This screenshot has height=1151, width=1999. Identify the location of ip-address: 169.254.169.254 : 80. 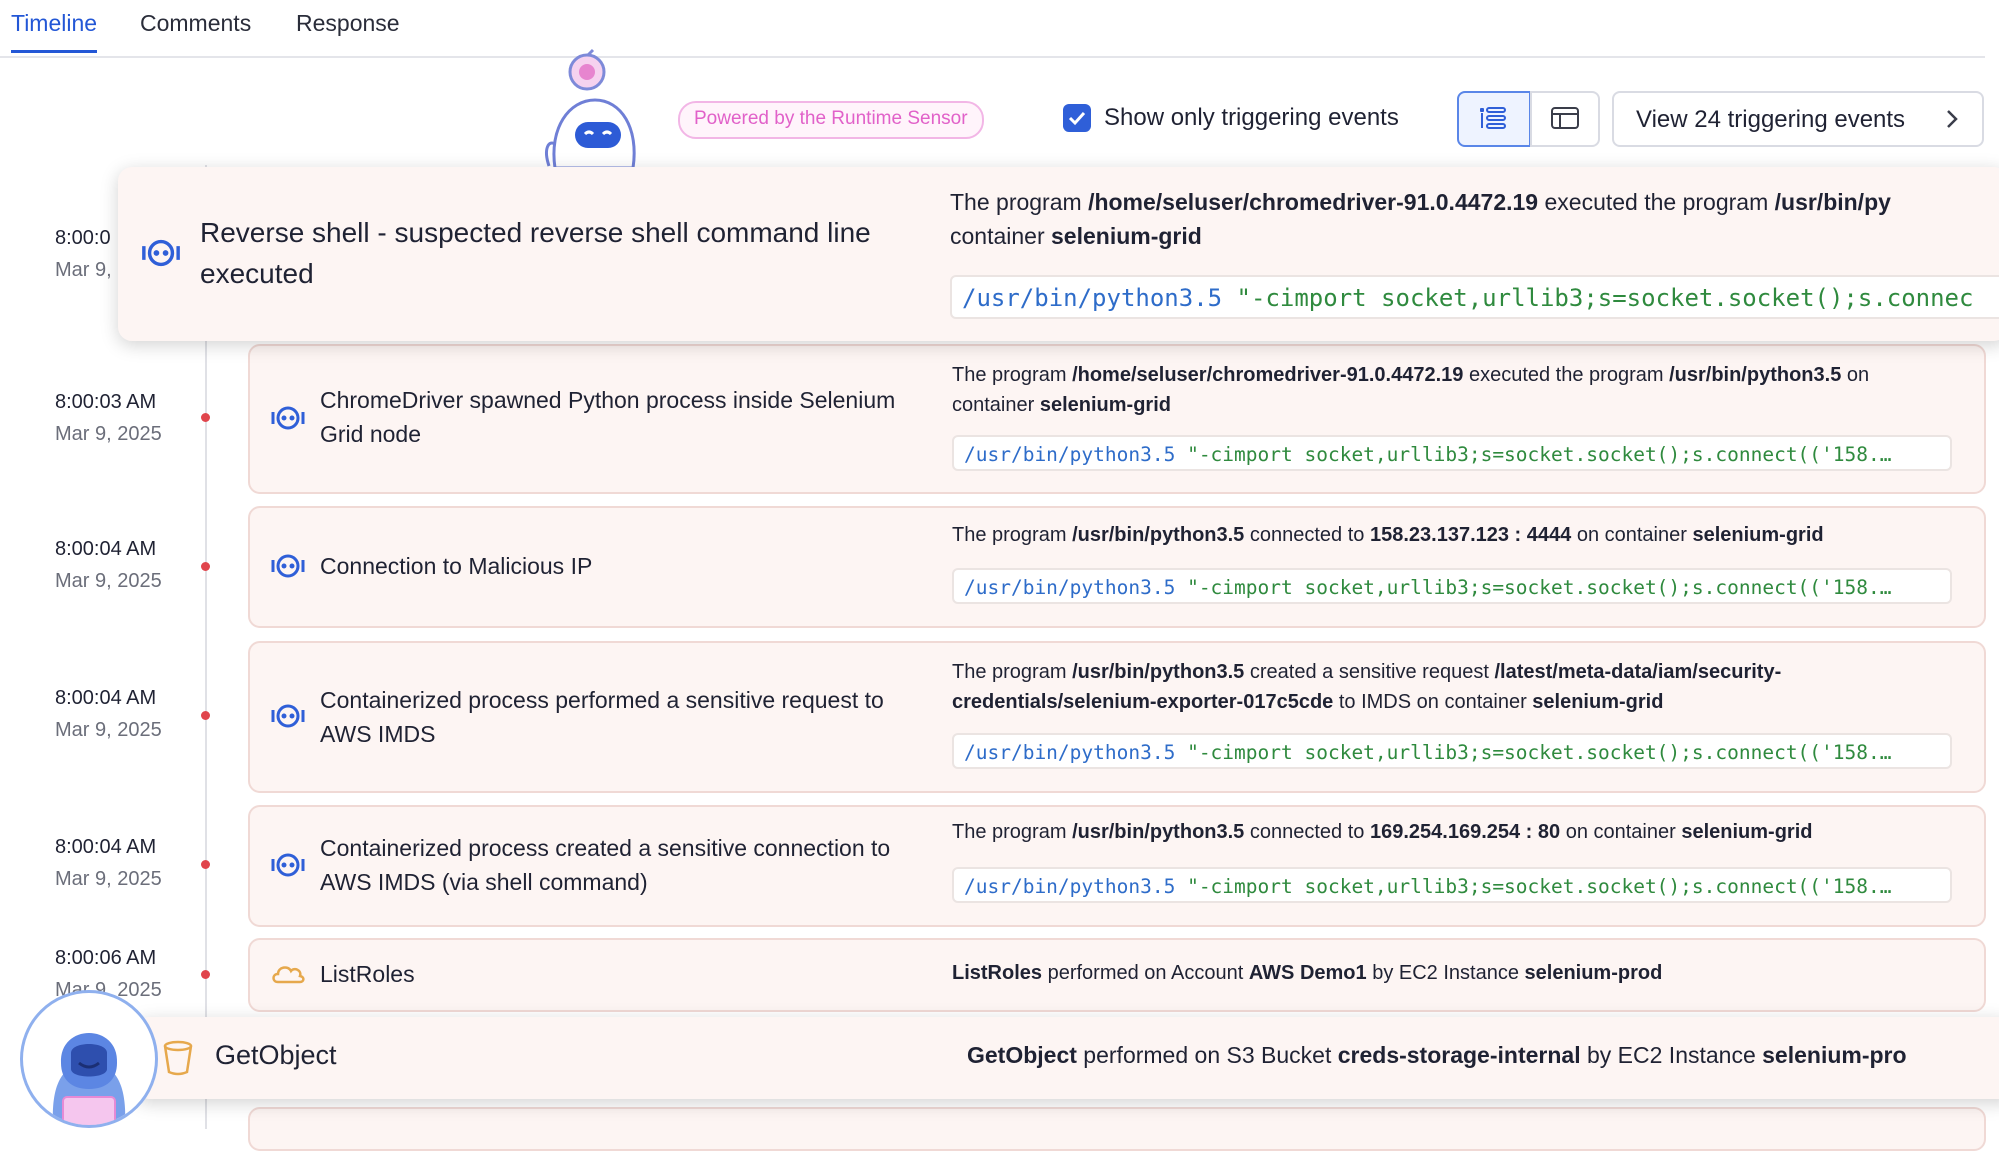
(1465, 832).